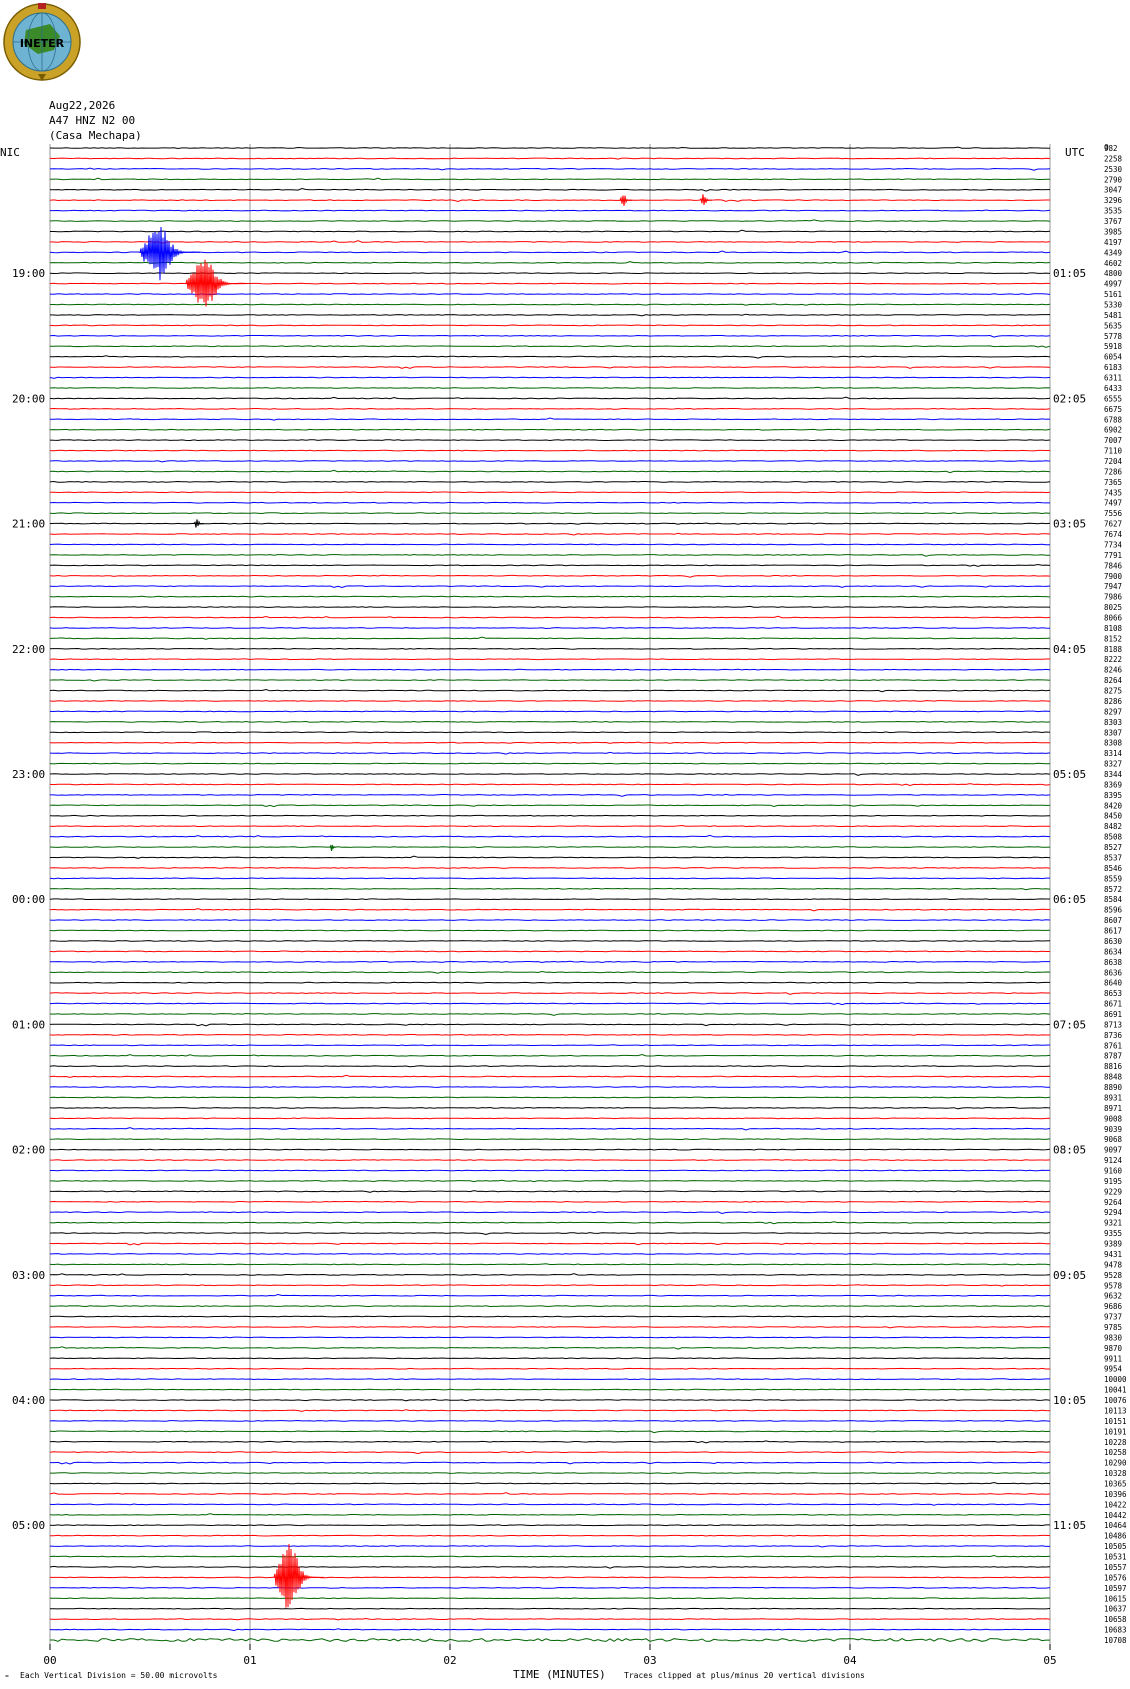 The width and height of the screenshot is (1130, 1689). Describe the element at coordinates (1113, 1337) in the screenshot. I see `right-value: 9830` at that location.